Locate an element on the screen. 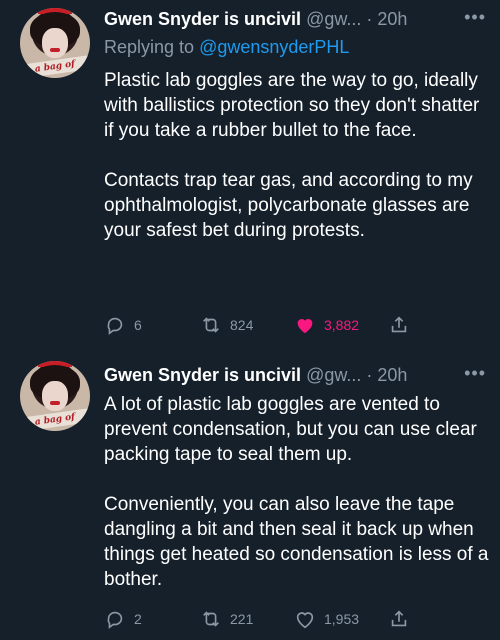  like-count: 3,882 is located at coordinates (342, 325).